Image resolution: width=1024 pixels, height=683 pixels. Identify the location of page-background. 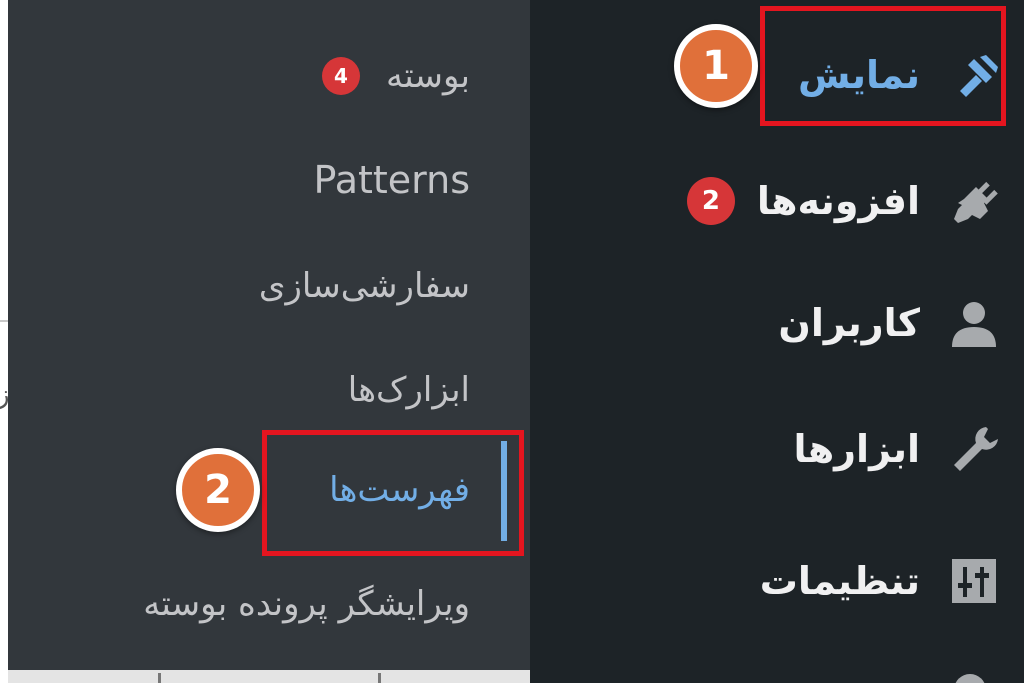
(269, 676).